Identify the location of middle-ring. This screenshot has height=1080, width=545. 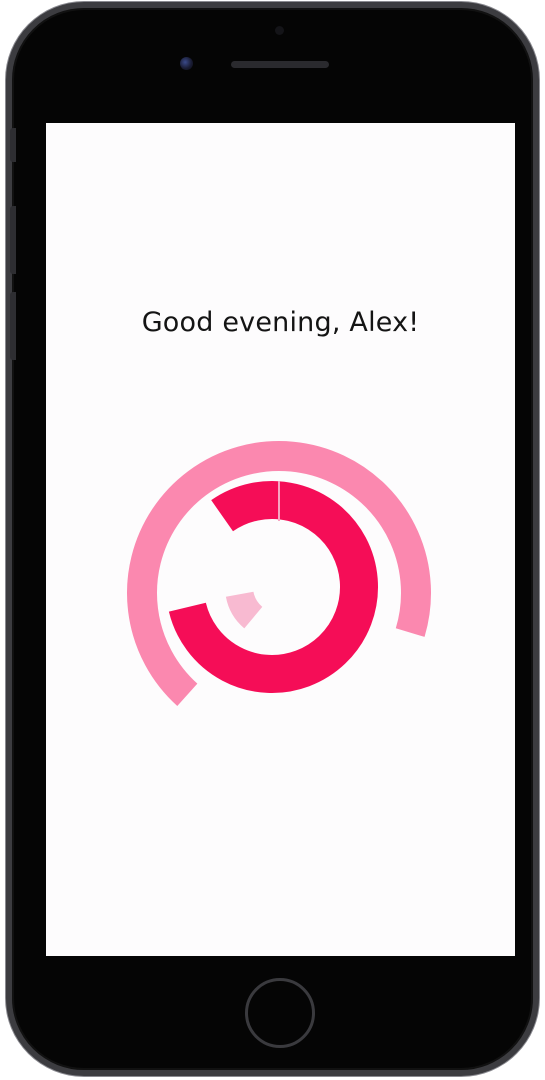
(273, 587).